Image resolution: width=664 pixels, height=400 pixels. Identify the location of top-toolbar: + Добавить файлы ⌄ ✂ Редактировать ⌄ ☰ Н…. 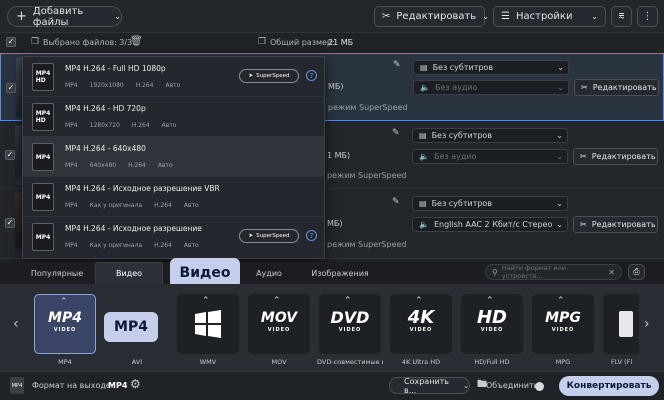
(332, 16).